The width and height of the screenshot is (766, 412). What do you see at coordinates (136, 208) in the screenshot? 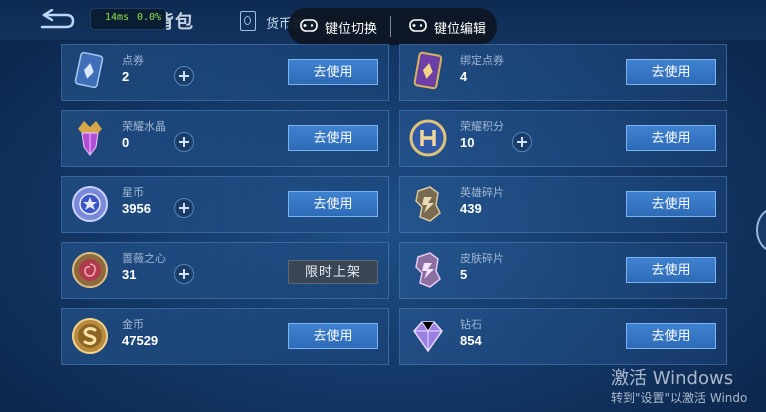
I see `currency-count: 3956` at bounding box center [136, 208].